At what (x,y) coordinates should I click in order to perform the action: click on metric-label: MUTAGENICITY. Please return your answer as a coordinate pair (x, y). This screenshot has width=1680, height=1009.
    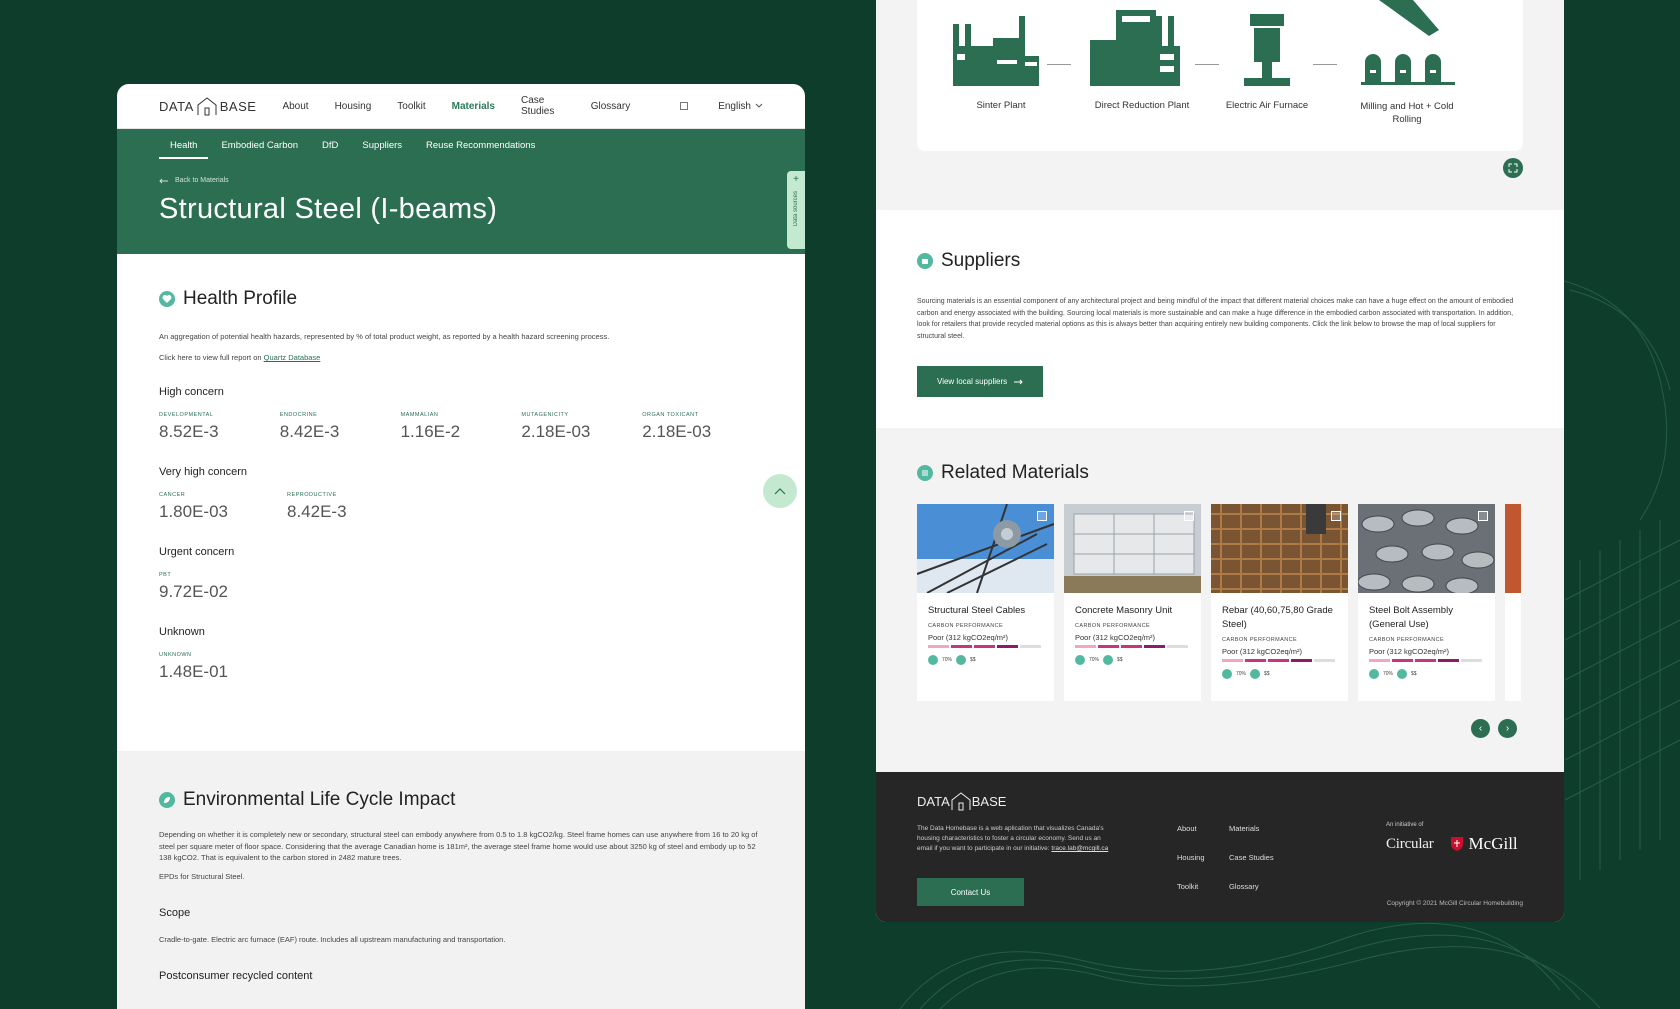
    Looking at the image, I should click on (545, 415).